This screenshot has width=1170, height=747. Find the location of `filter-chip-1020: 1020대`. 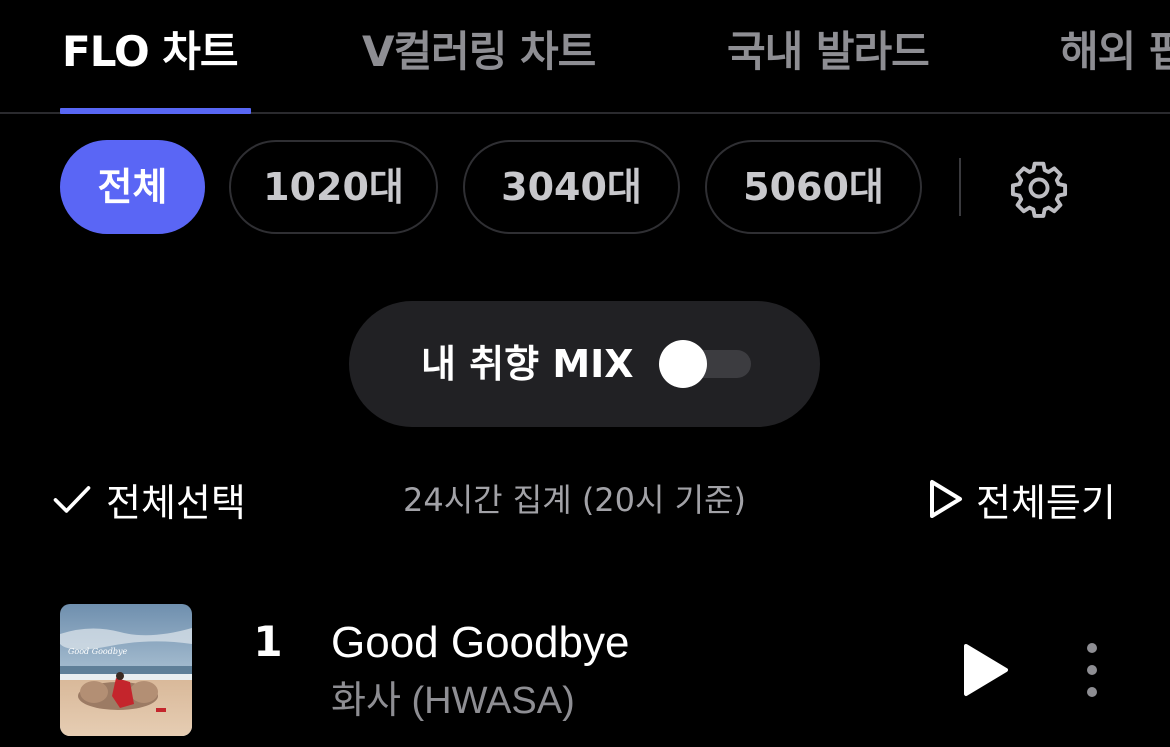

filter-chip-1020: 1020대 is located at coordinates (333, 187).